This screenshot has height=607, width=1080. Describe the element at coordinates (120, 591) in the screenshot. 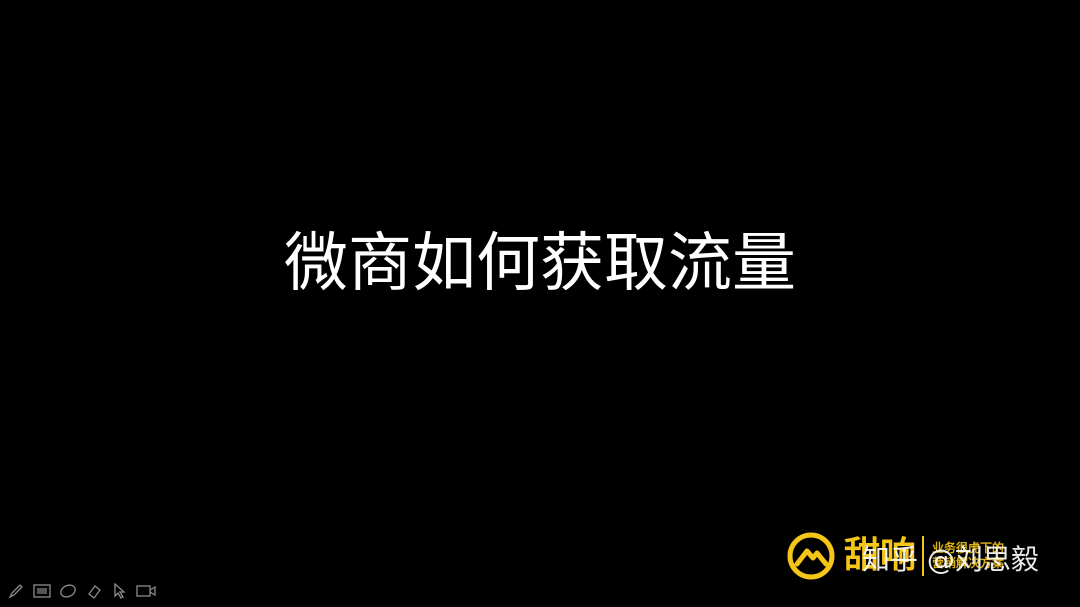

I see `pointer-icon` at that location.